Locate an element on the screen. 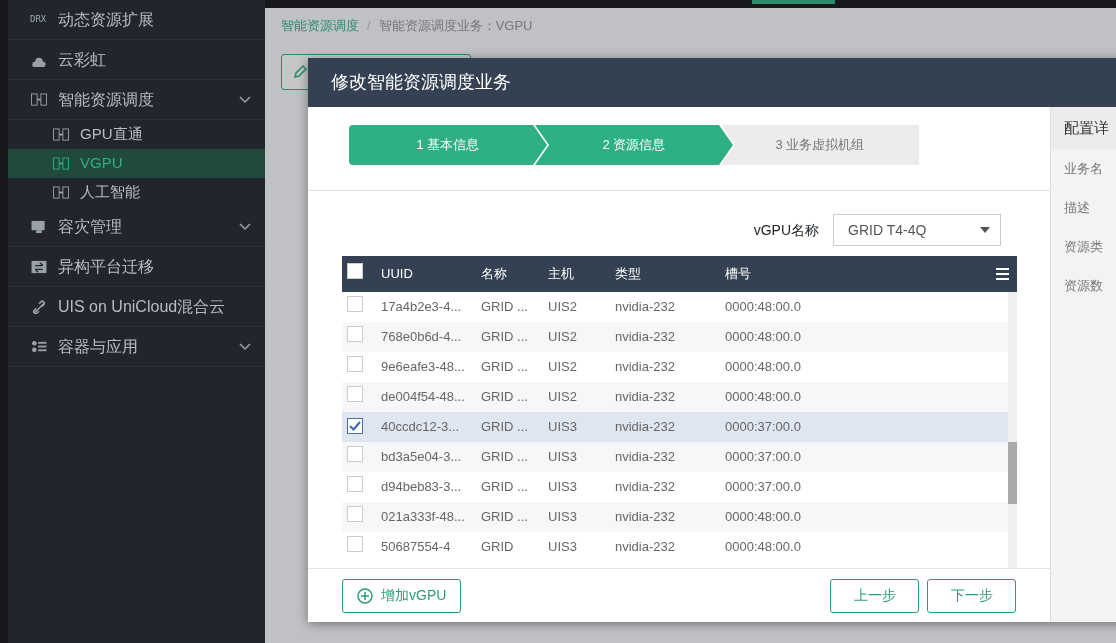  sidebar-item: 智能资源调度 is located at coordinates (136, 100).